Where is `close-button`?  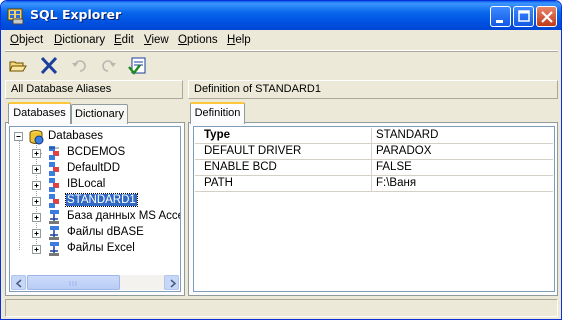 close-button is located at coordinates (546, 16).